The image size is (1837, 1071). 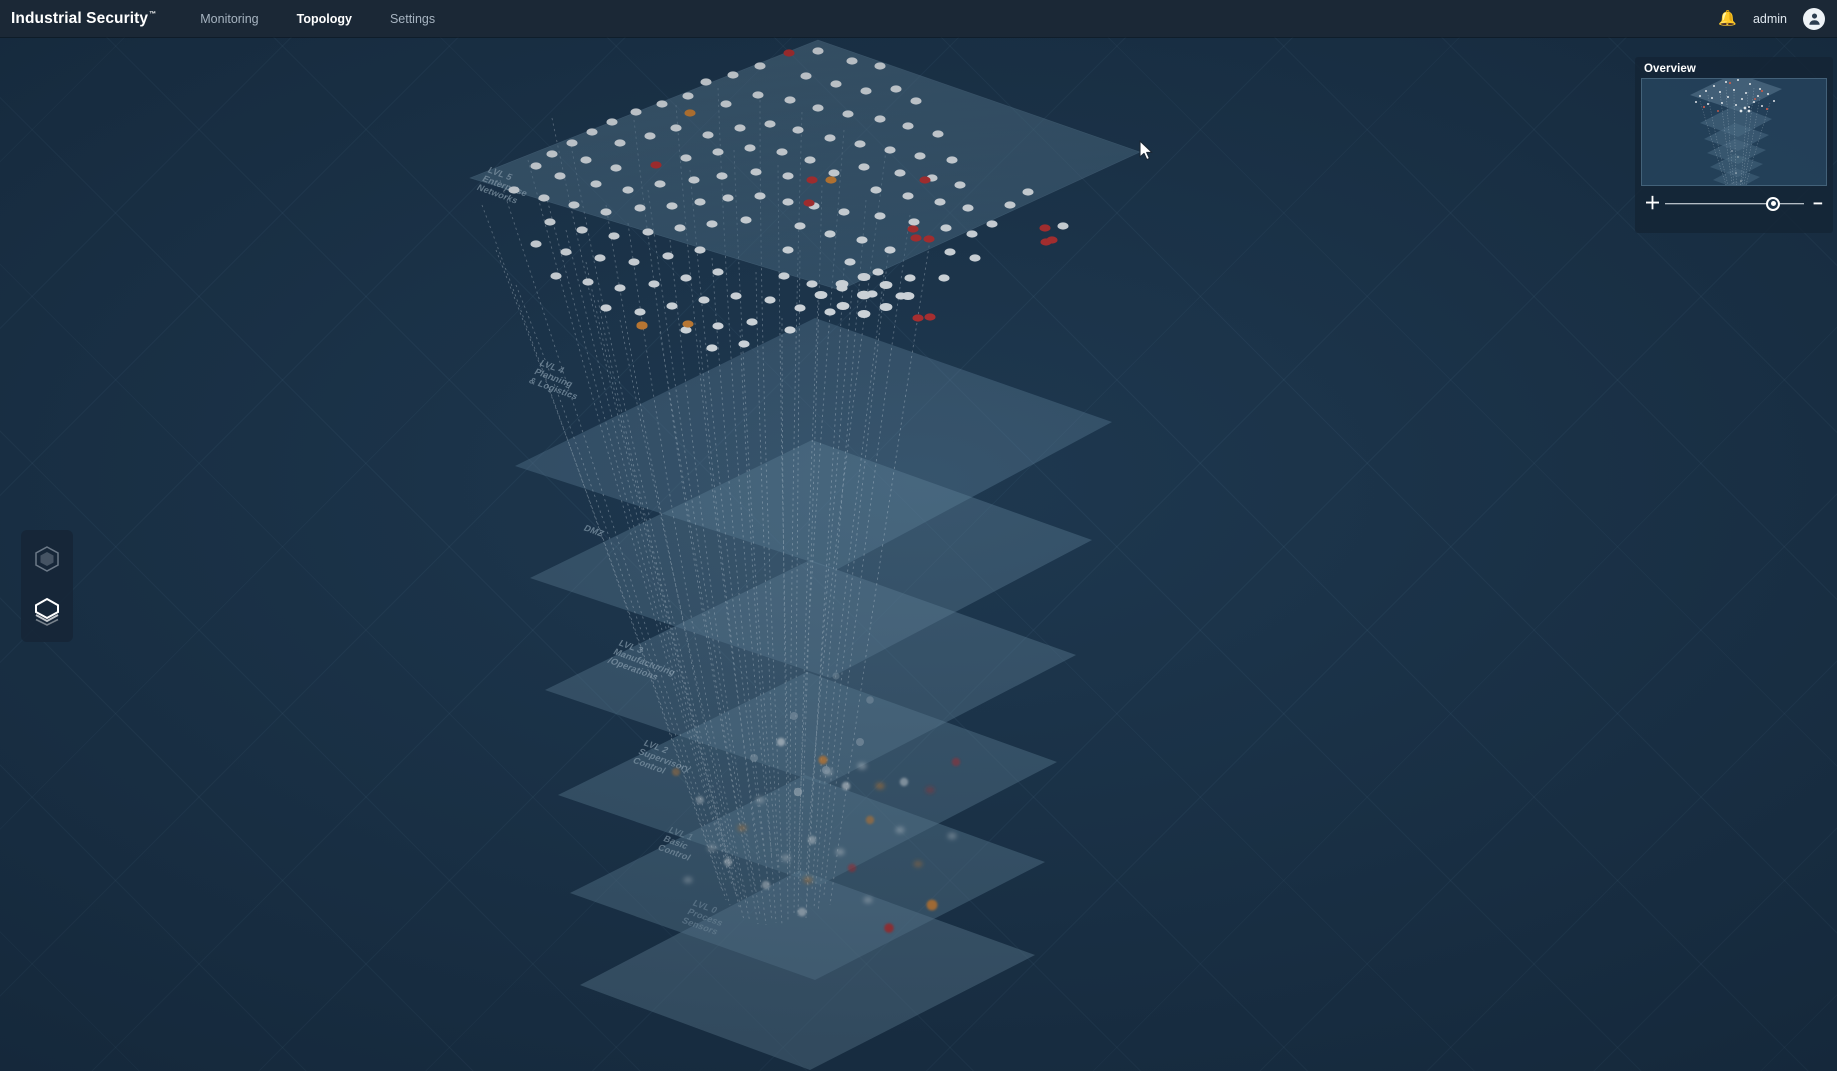 I want to click on overview-minimap-panel: Overview ＋ −, so click(x=1734, y=145).